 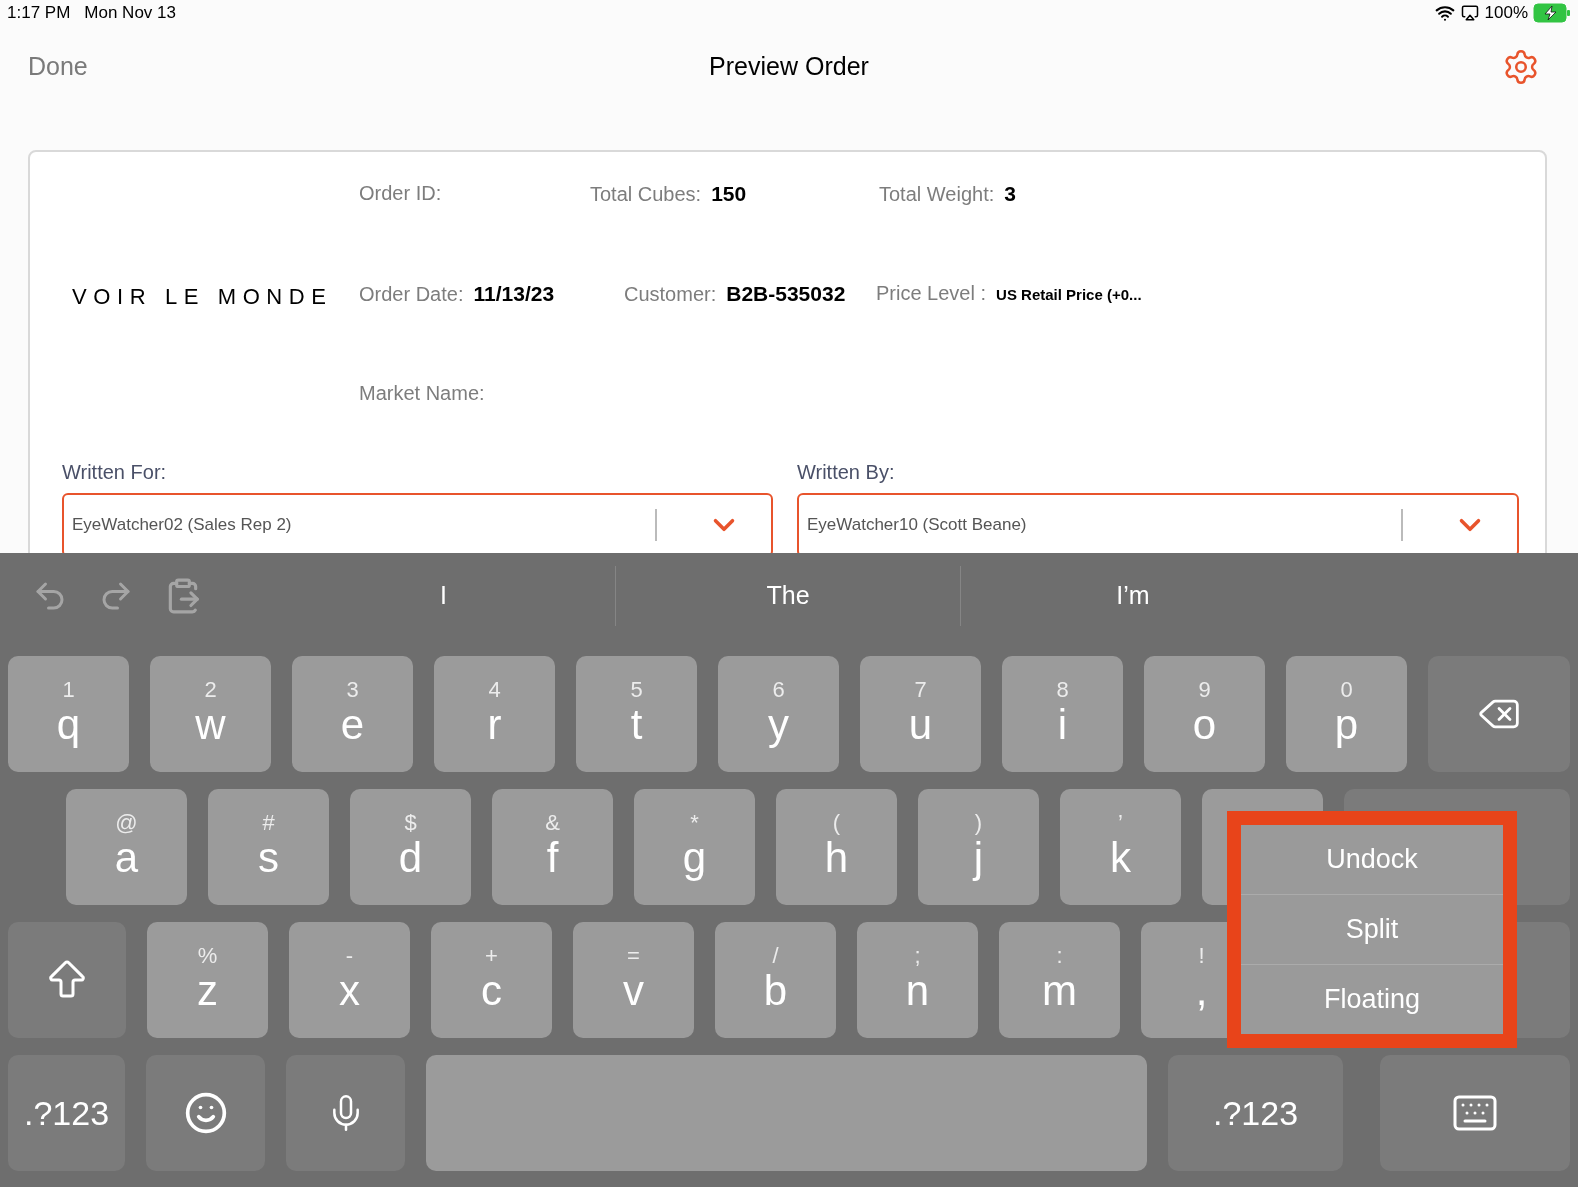 What do you see at coordinates (417, 523) in the screenshot?
I see `dropdown-field: EyeWatcher02 (Sales Rep 2)` at bounding box center [417, 523].